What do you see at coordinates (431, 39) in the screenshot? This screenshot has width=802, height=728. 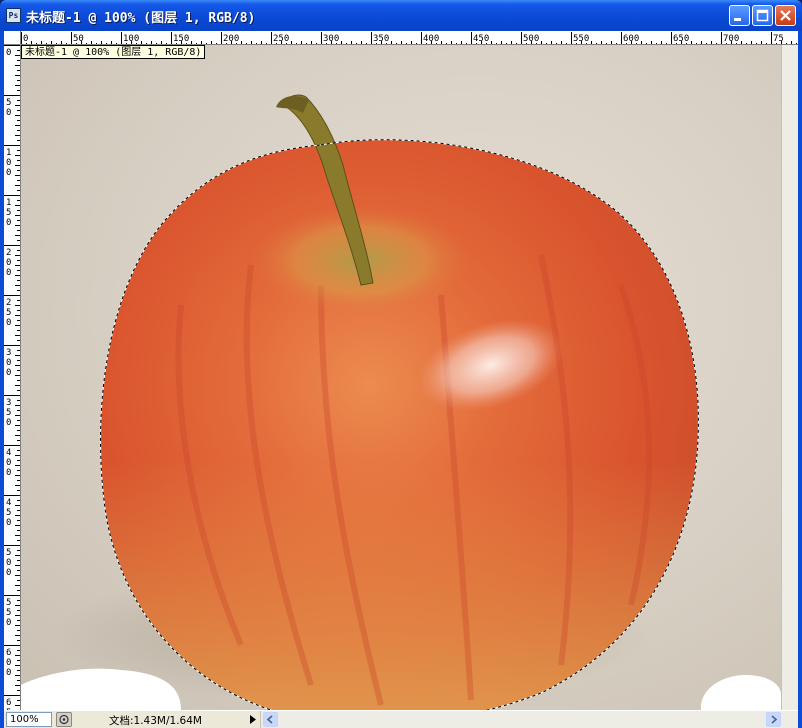 I see `ruler-h-label: 400` at bounding box center [431, 39].